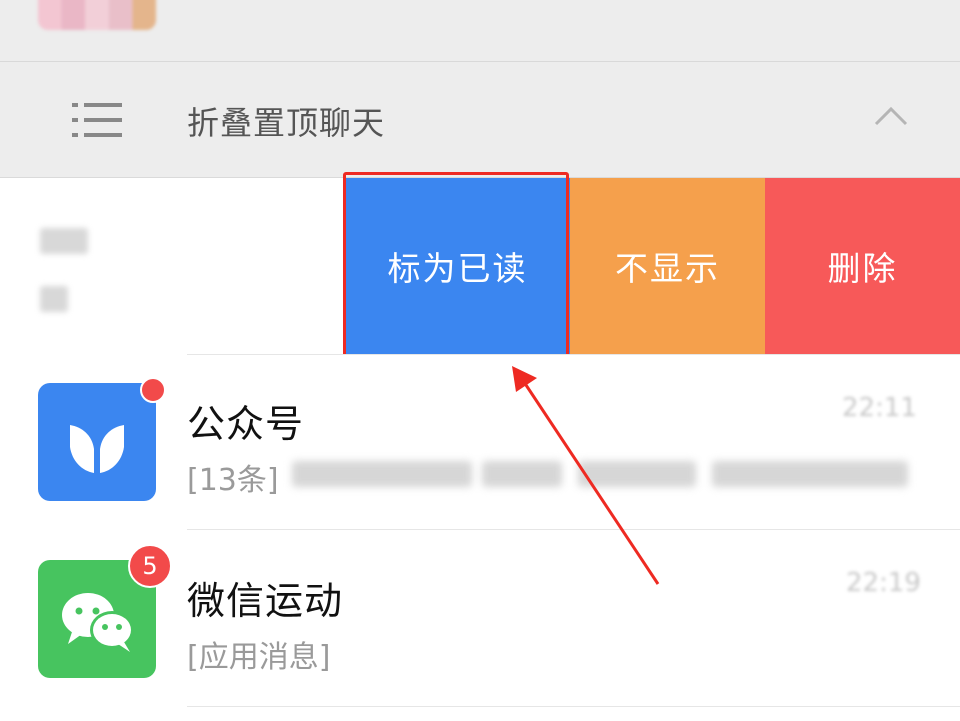 The width and height of the screenshot is (960, 721). I want to click on list-icon, so click(97, 120).